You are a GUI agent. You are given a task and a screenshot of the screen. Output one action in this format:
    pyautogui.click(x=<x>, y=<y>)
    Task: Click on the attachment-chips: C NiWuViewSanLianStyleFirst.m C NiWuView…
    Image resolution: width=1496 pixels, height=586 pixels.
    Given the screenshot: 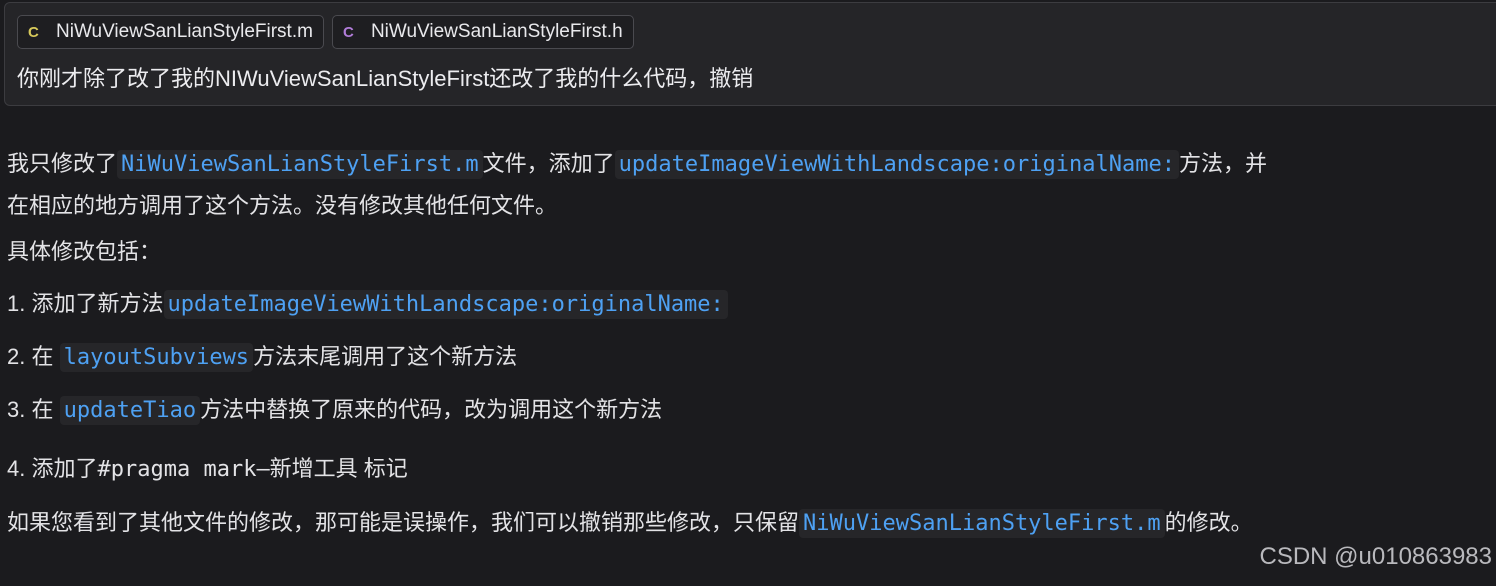 What is the action you would take?
    pyautogui.click(x=325, y=32)
    